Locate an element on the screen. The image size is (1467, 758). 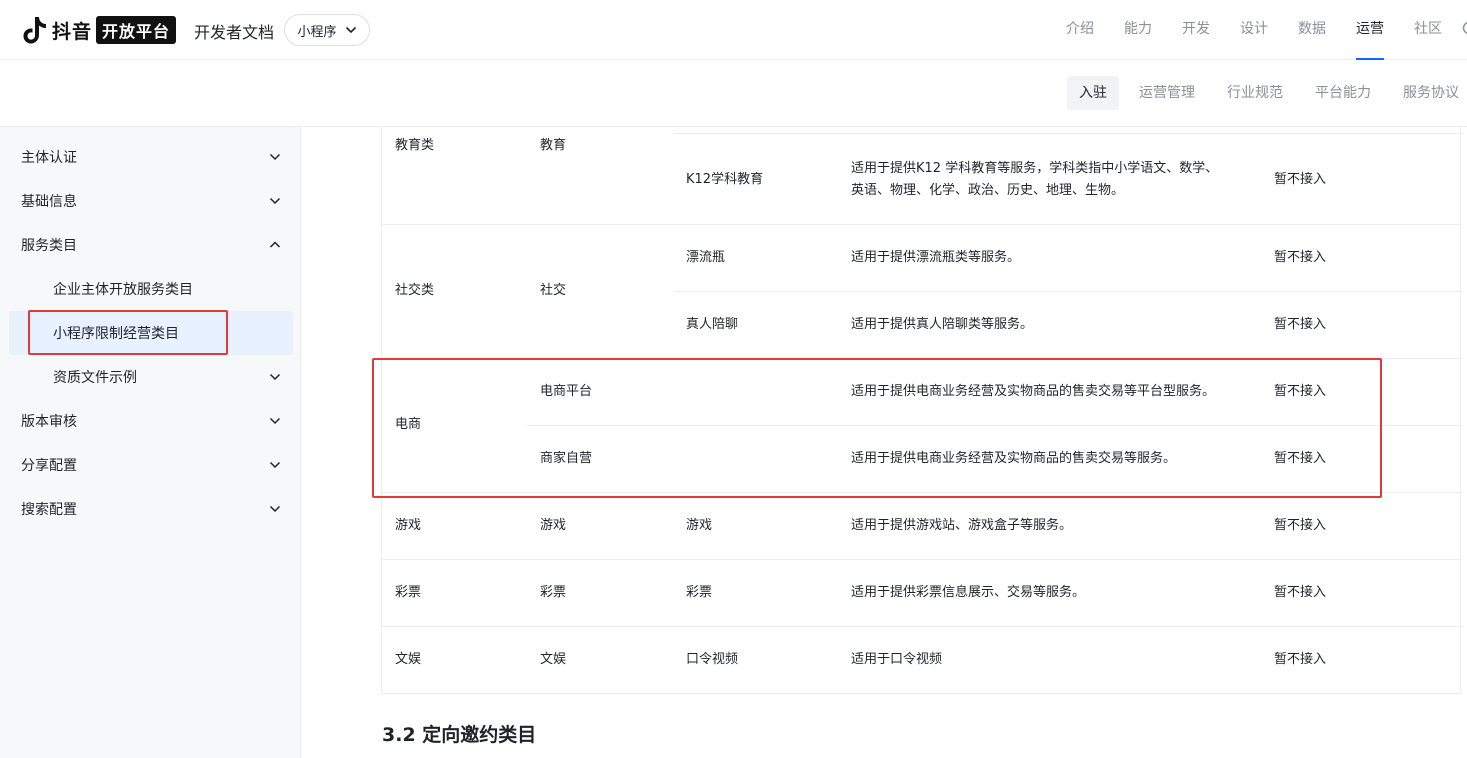
top-header: 抖音 开放平台 开发者文档 小程序 介绍 能力 开发 设计 数据 运营 社区 is located at coordinates (733, 30).